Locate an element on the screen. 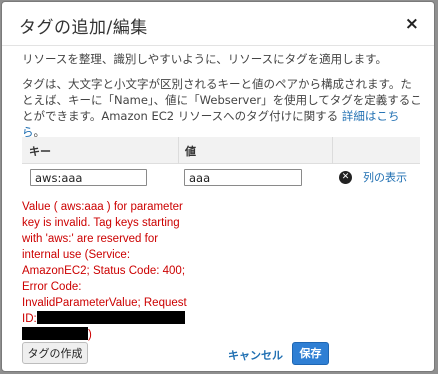  error-line: AmazonEC2; Status Code: 400; is located at coordinates (104, 271).